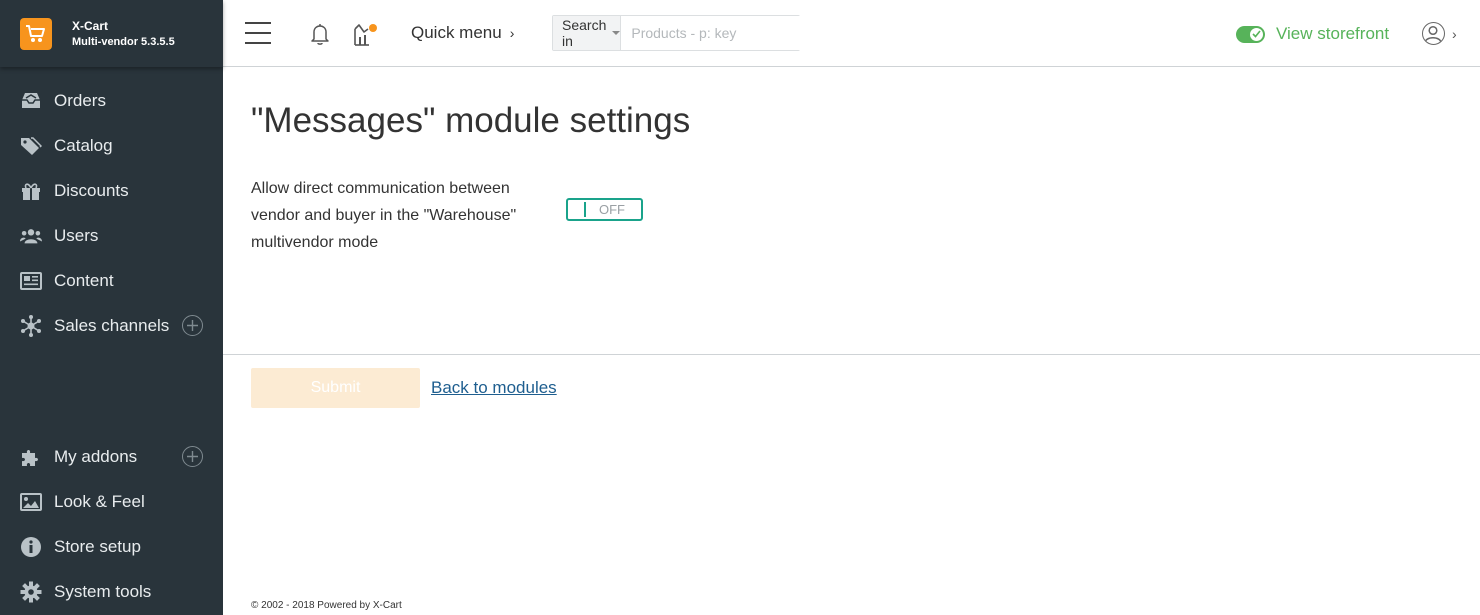  Describe the element at coordinates (851, 354) in the screenshot. I see `form-divider` at that location.